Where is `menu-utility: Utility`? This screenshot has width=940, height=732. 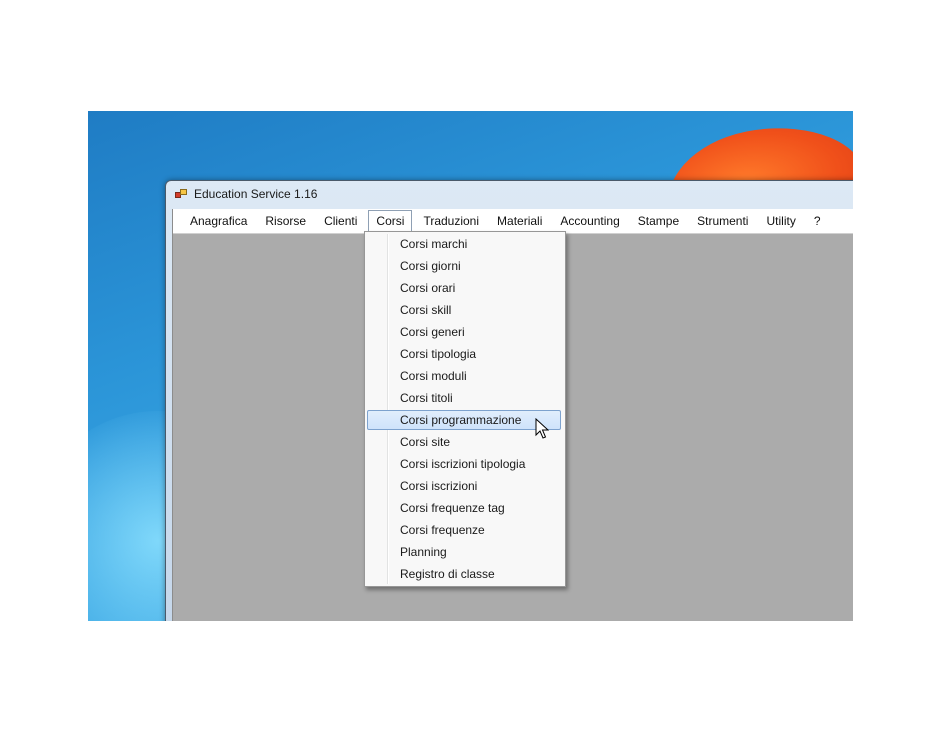 menu-utility: Utility is located at coordinates (780, 221).